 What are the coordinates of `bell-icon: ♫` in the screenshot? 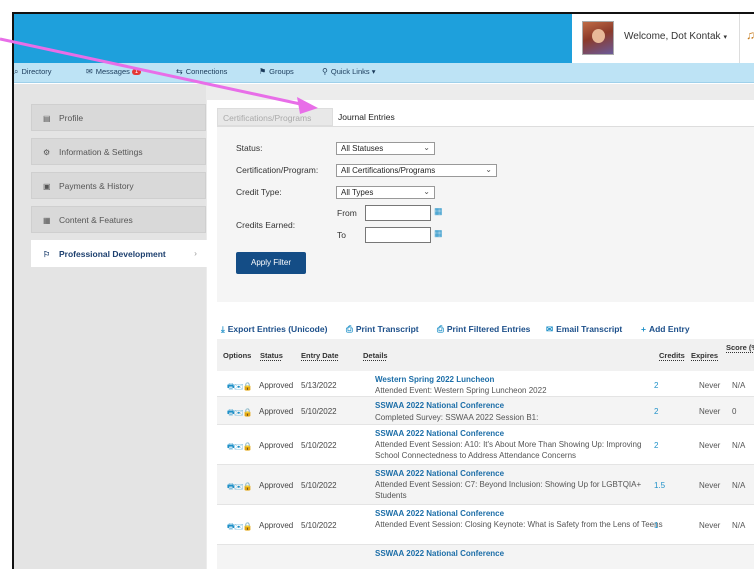 It's located at (750, 35).